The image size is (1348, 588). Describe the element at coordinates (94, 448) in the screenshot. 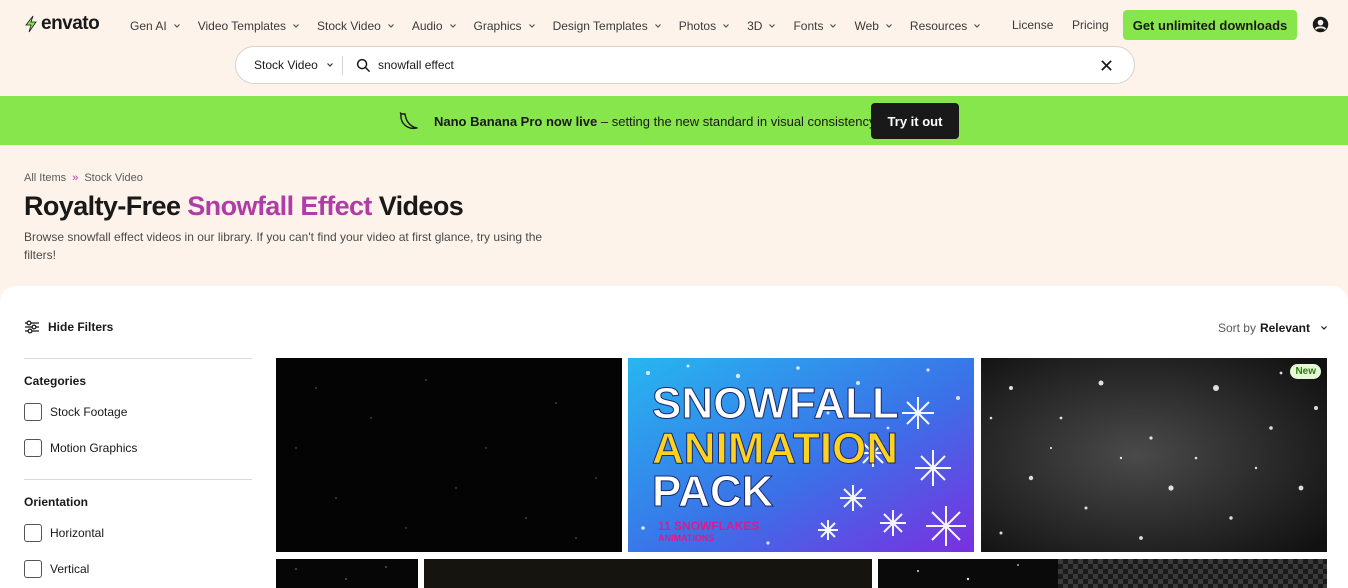

I see `filter-label: Motion Graphics` at that location.